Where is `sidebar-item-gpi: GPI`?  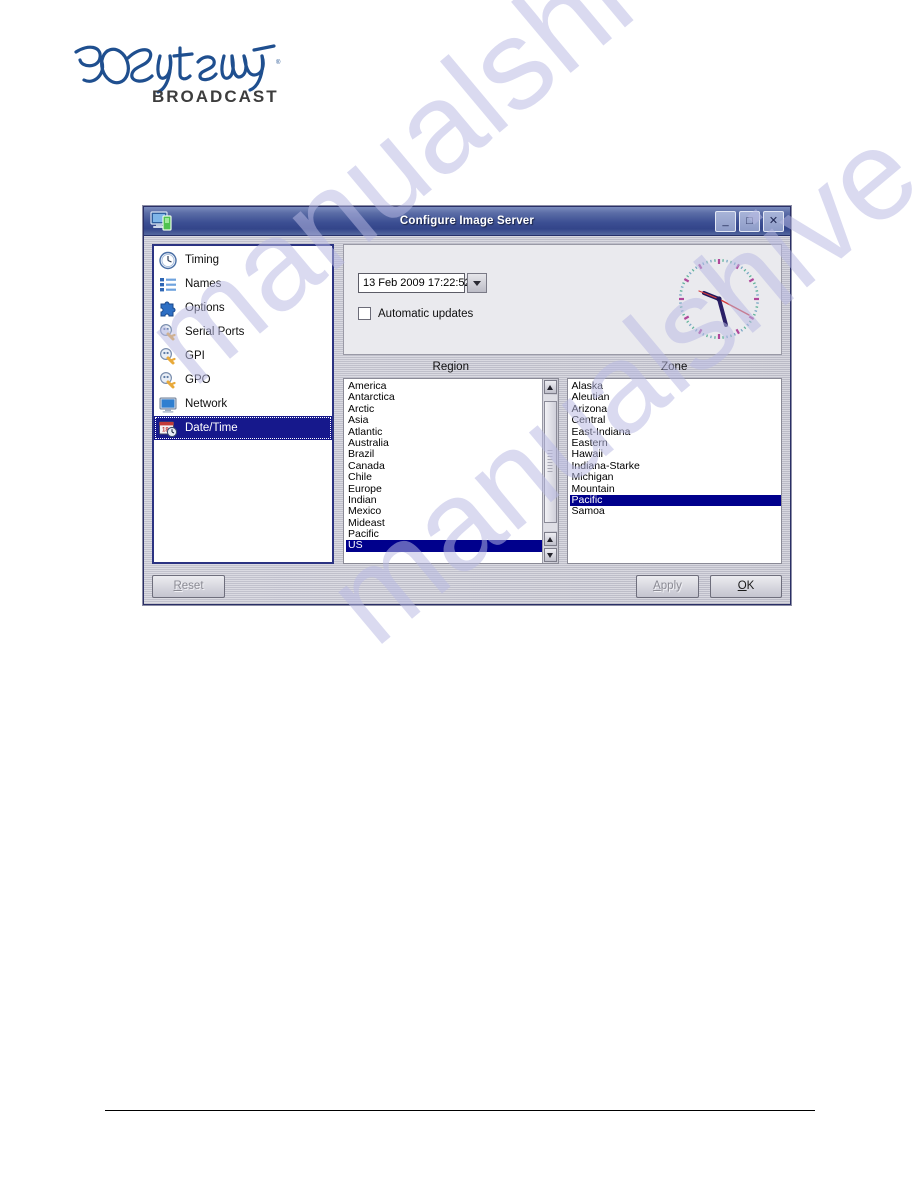
sidebar-item-gpi: GPI is located at coordinates (243, 356).